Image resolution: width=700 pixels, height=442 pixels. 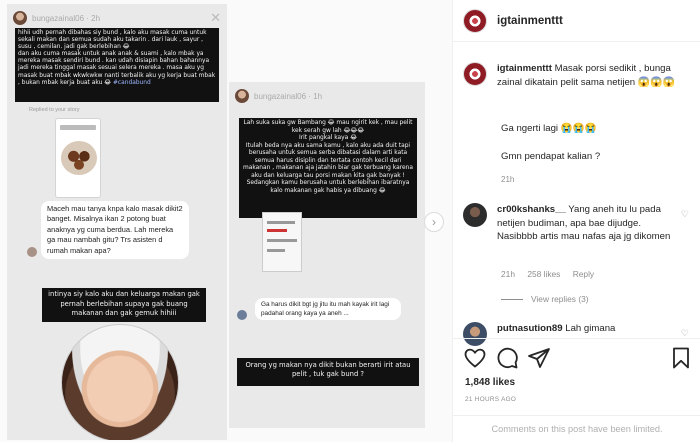 What do you see at coordinates (656, 82) in the screenshot?
I see `caption-emojis: 😱😱😱` at bounding box center [656, 82].